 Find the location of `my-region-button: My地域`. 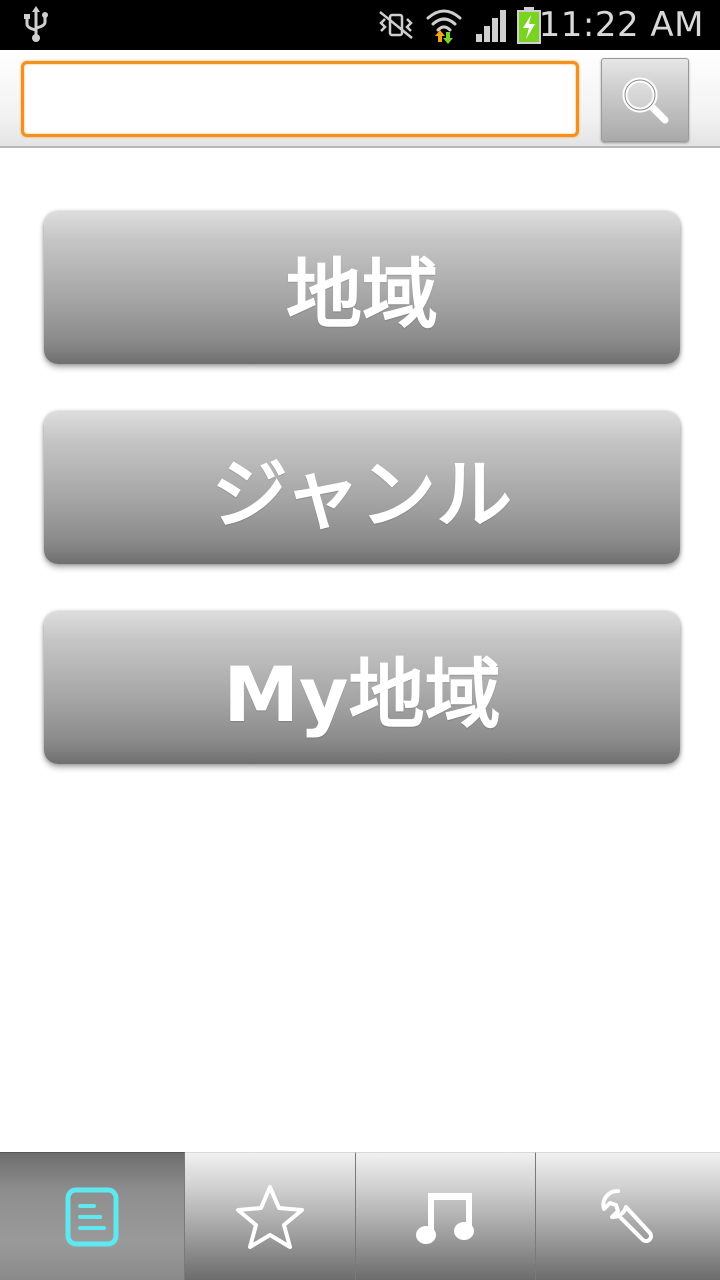

my-region-button: My地域 is located at coordinates (362, 688).